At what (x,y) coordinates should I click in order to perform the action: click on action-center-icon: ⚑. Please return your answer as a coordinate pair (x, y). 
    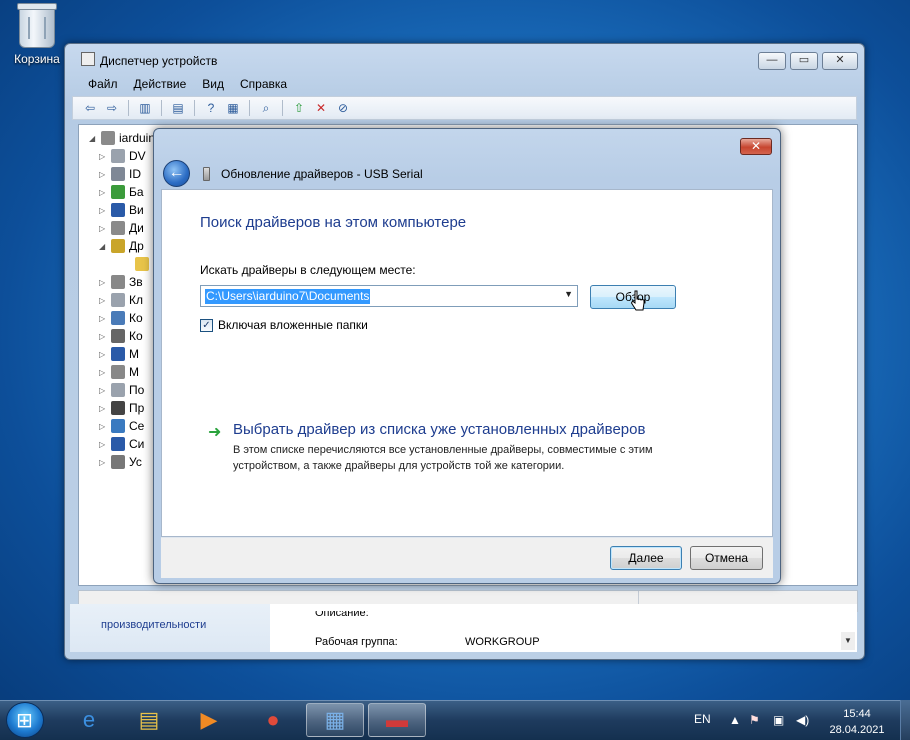
    Looking at the image, I should click on (754, 720).